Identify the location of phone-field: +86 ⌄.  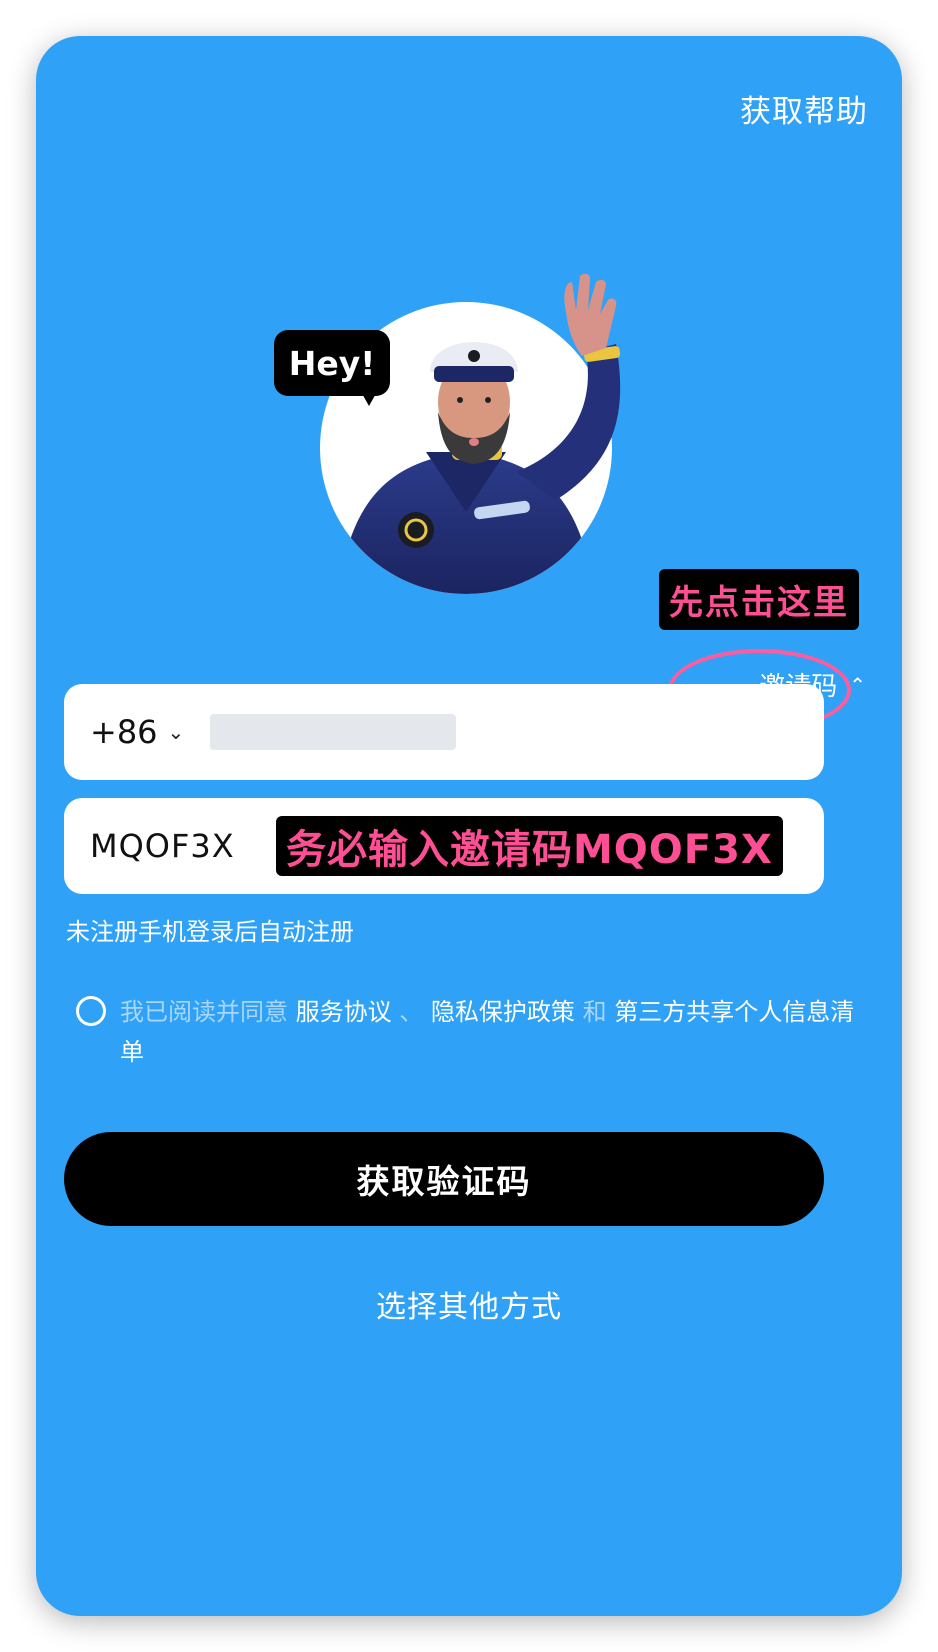
(444, 732).